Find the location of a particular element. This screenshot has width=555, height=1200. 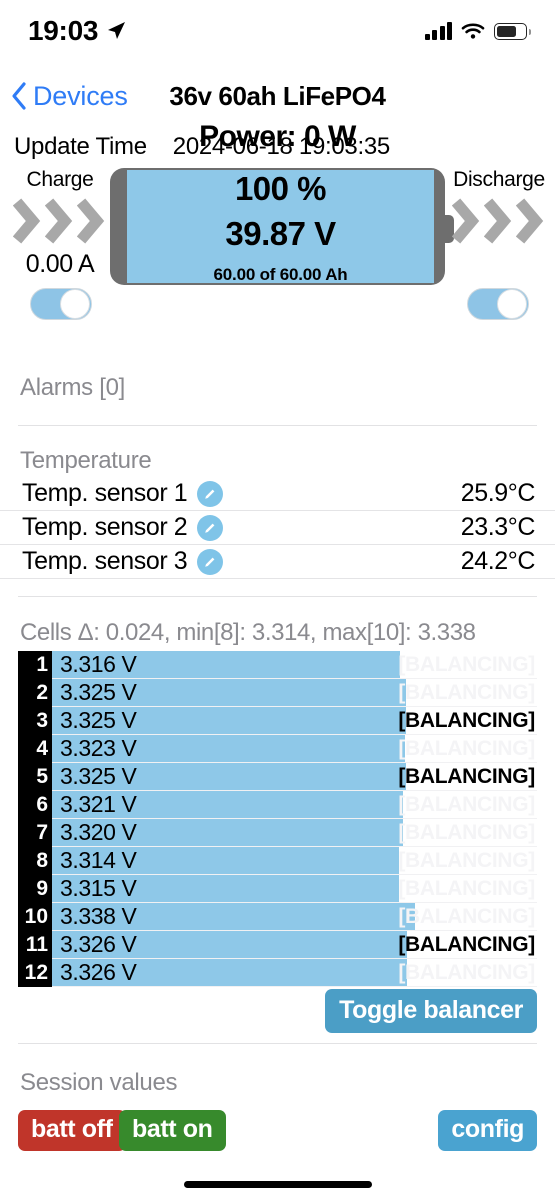

charge-section: Charge 0.00 A is located at coordinates (60, 223).